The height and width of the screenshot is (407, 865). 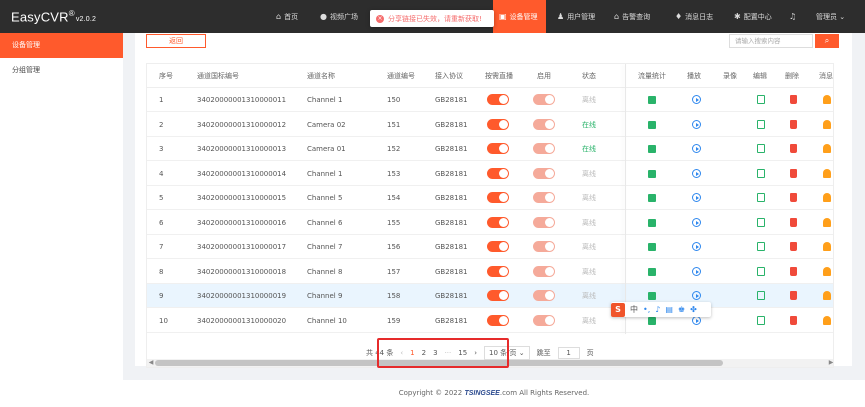 What do you see at coordinates (339, 16) in the screenshot?
I see `nav-video-square: ● 视频广场` at bounding box center [339, 16].